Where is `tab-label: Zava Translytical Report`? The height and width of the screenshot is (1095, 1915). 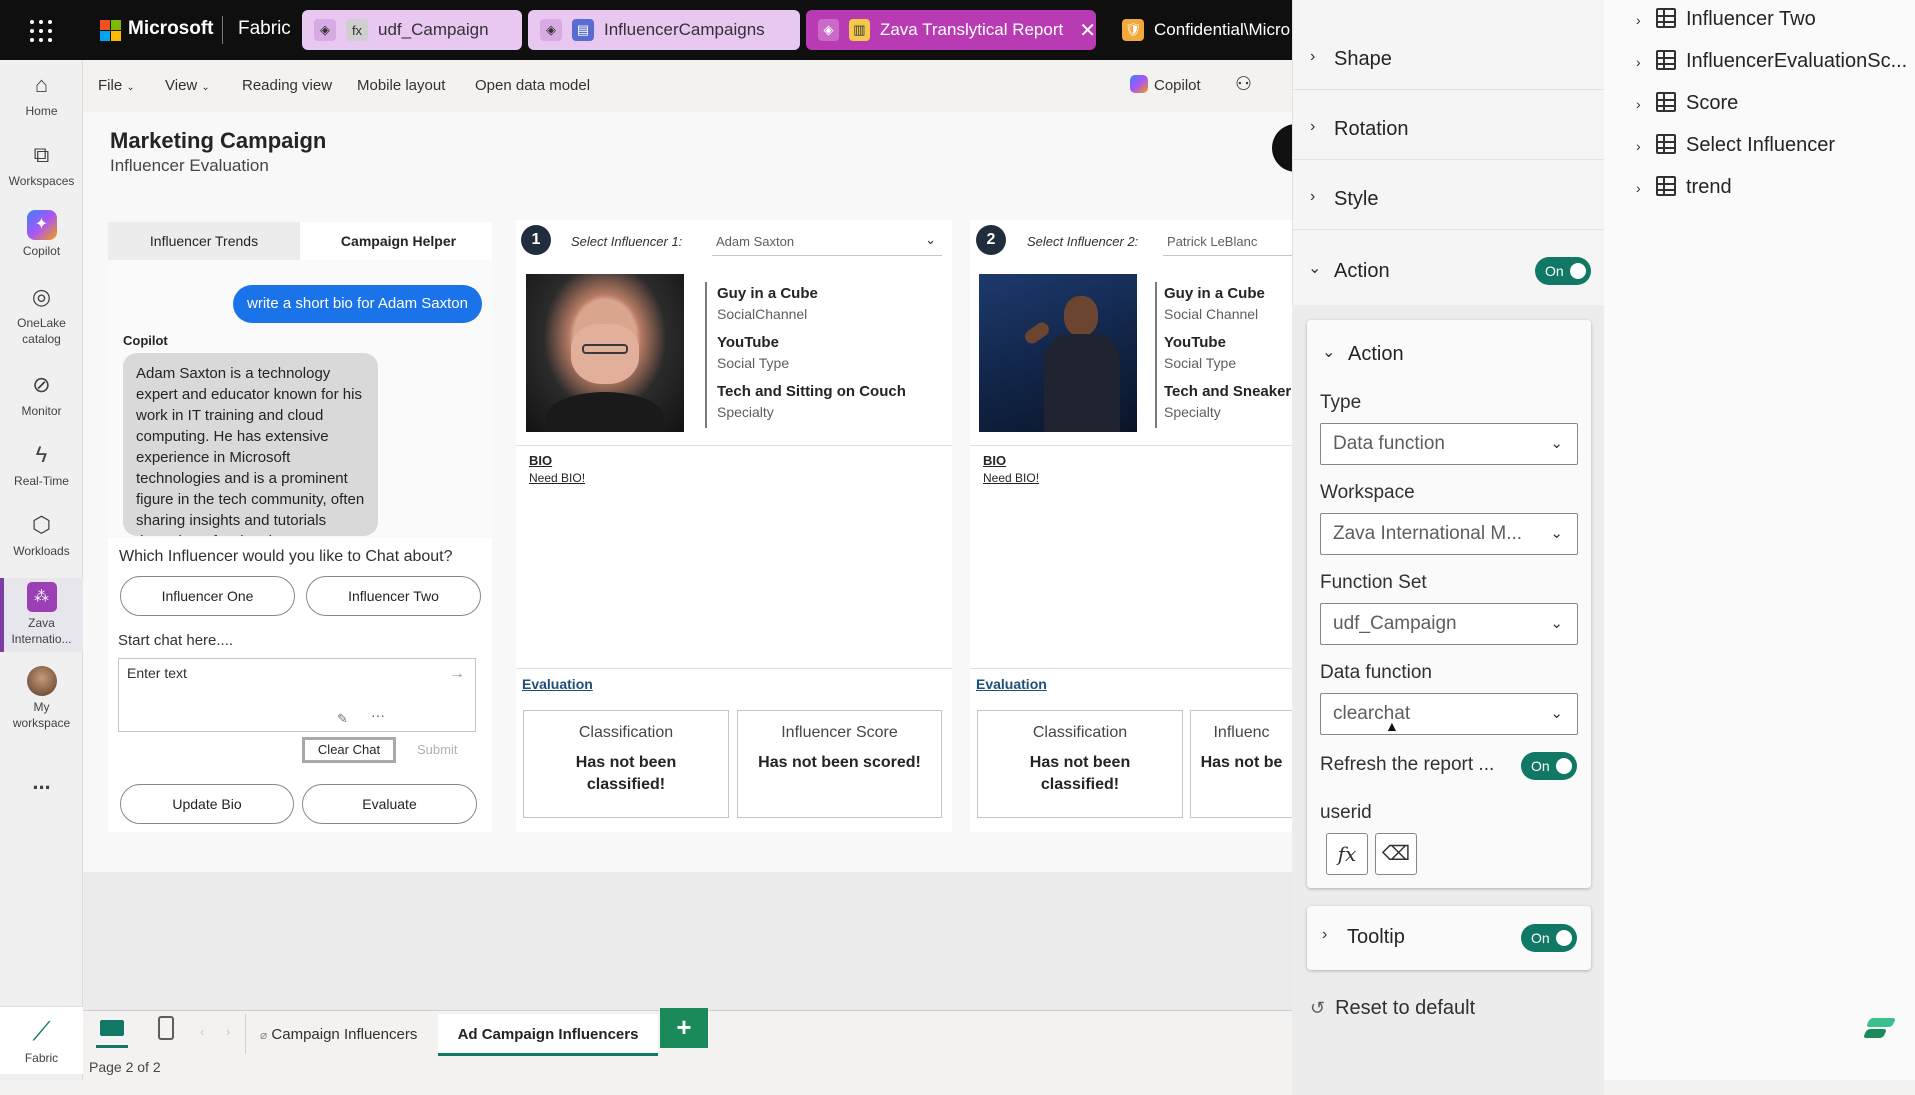
tab-label: Zava Translytical Report is located at coordinates (971, 29).